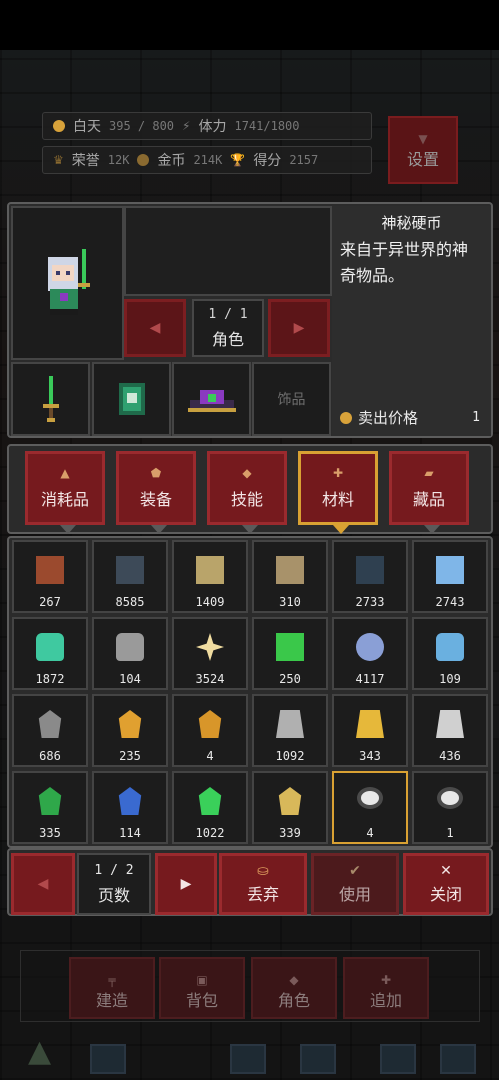 The width and height of the screenshot is (499, 1080). What do you see at coordinates (293, 1000) in the screenshot?
I see `bg-nav-label: 角色` at bounding box center [293, 1000].